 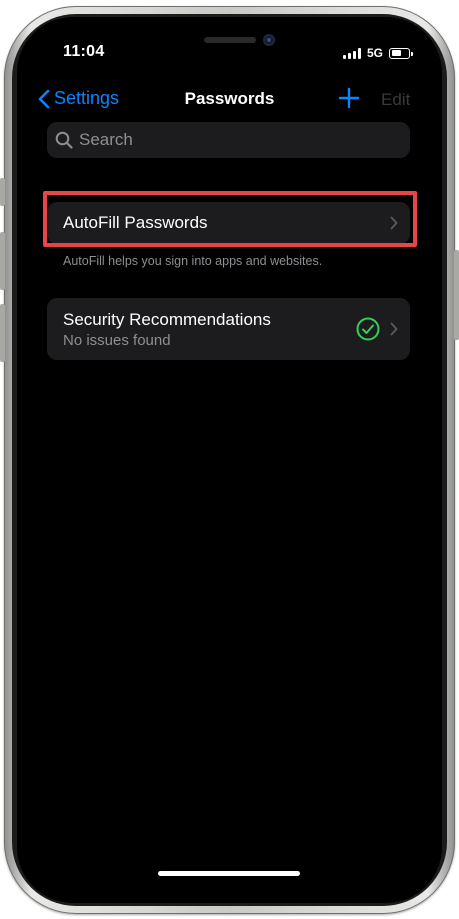 What do you see at coordinates (351, 53) in the screenshot?
I see `signal-icon` at bounding box center [351, 53].